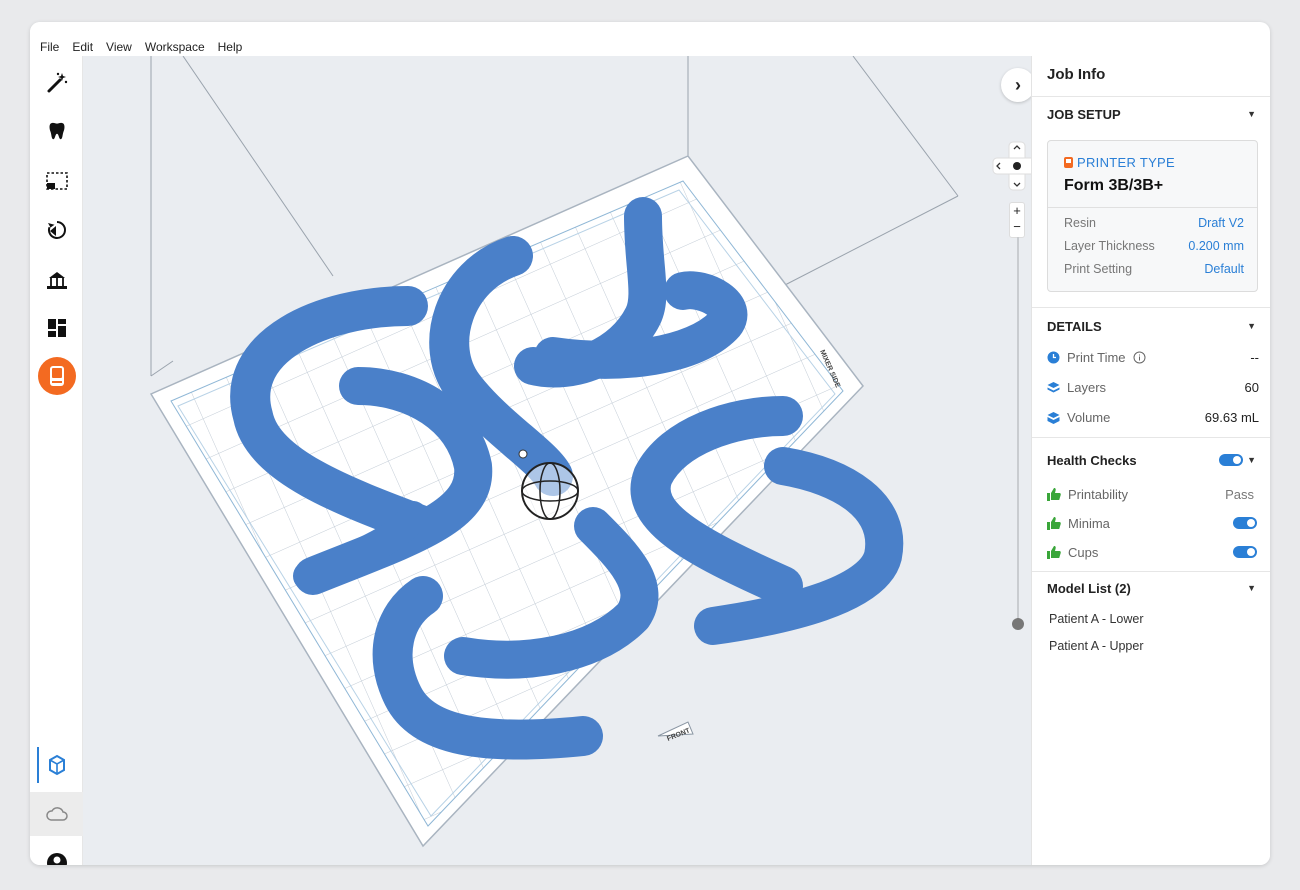 This screenshot has height=890, width=1300. I want to click on minima-row: Minima, so click(1152, 523).